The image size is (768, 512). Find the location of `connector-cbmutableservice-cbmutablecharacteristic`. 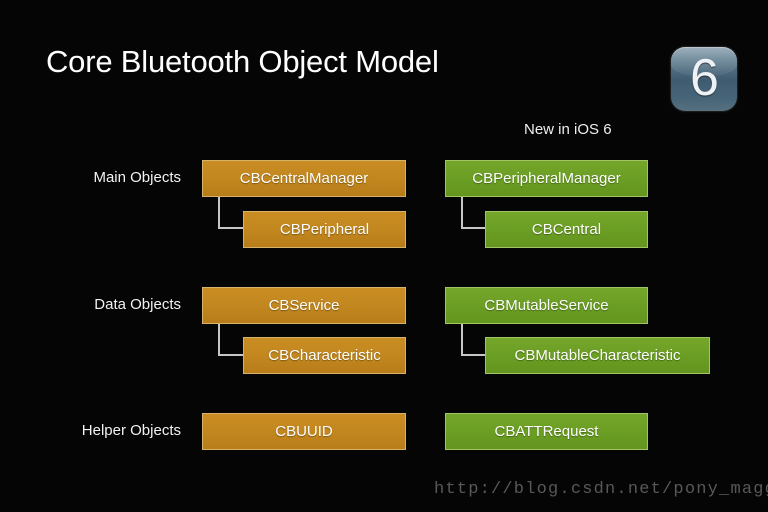

connector-cbmutableservice-cbmutablecharacteristic is located at coordinates (474, 340).